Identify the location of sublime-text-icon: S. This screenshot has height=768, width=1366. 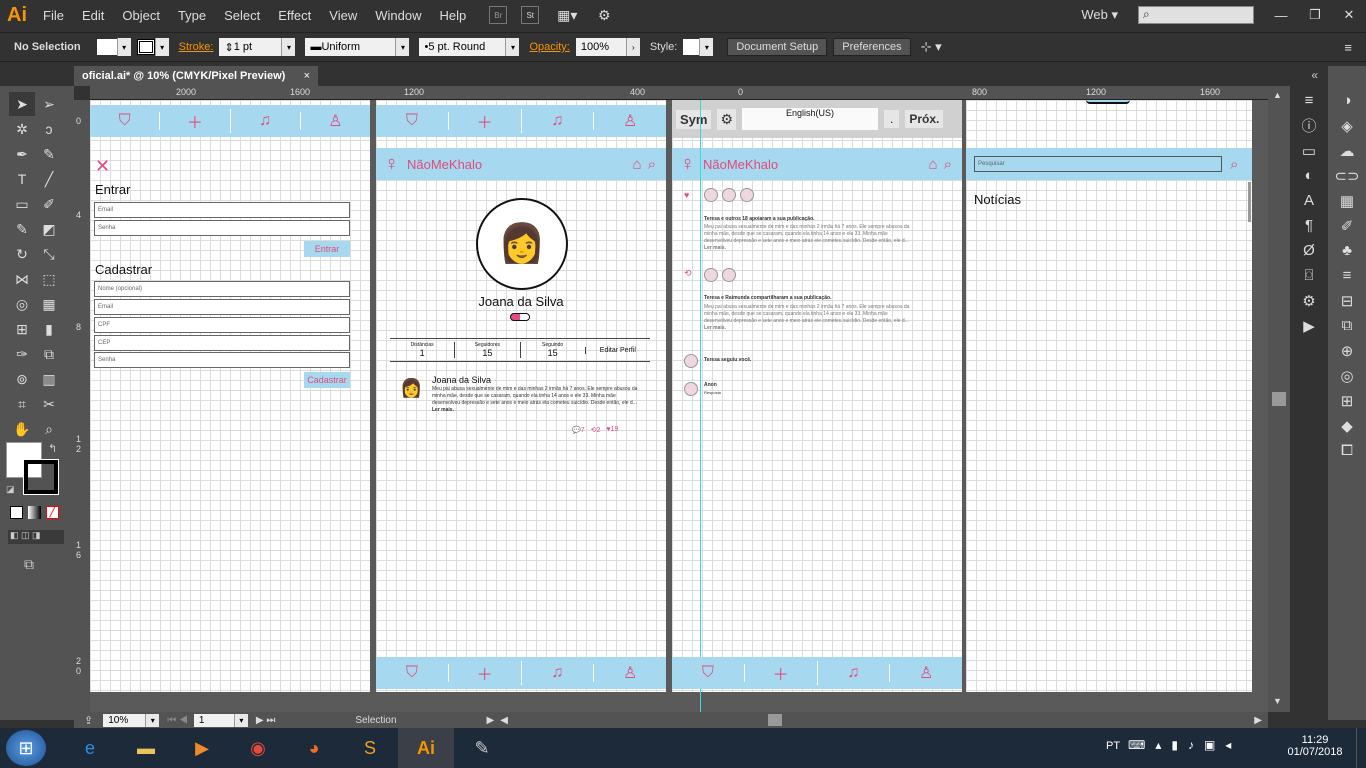
(370, 748).